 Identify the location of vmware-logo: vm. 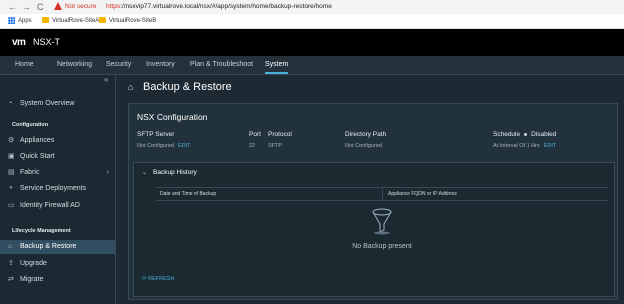
(19, 42).